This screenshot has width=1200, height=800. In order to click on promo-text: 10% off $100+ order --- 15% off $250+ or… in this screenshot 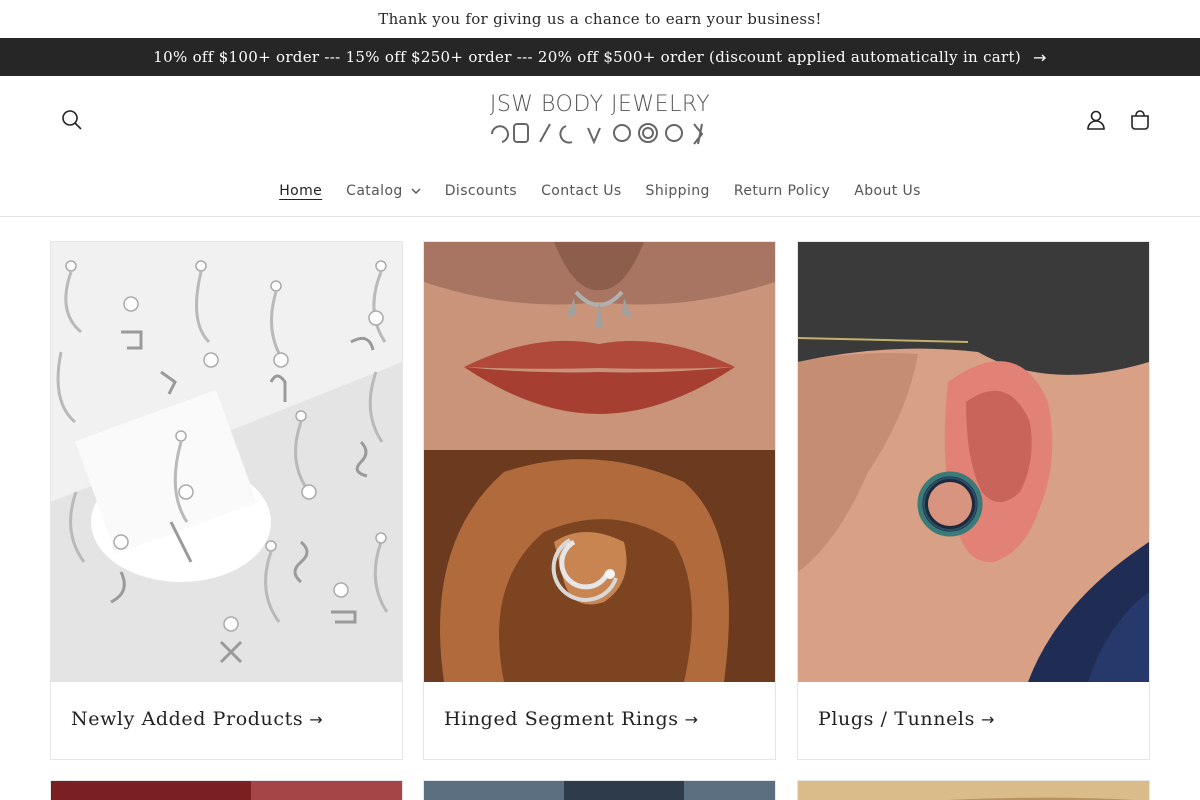, I will do `click(587, 57)`.